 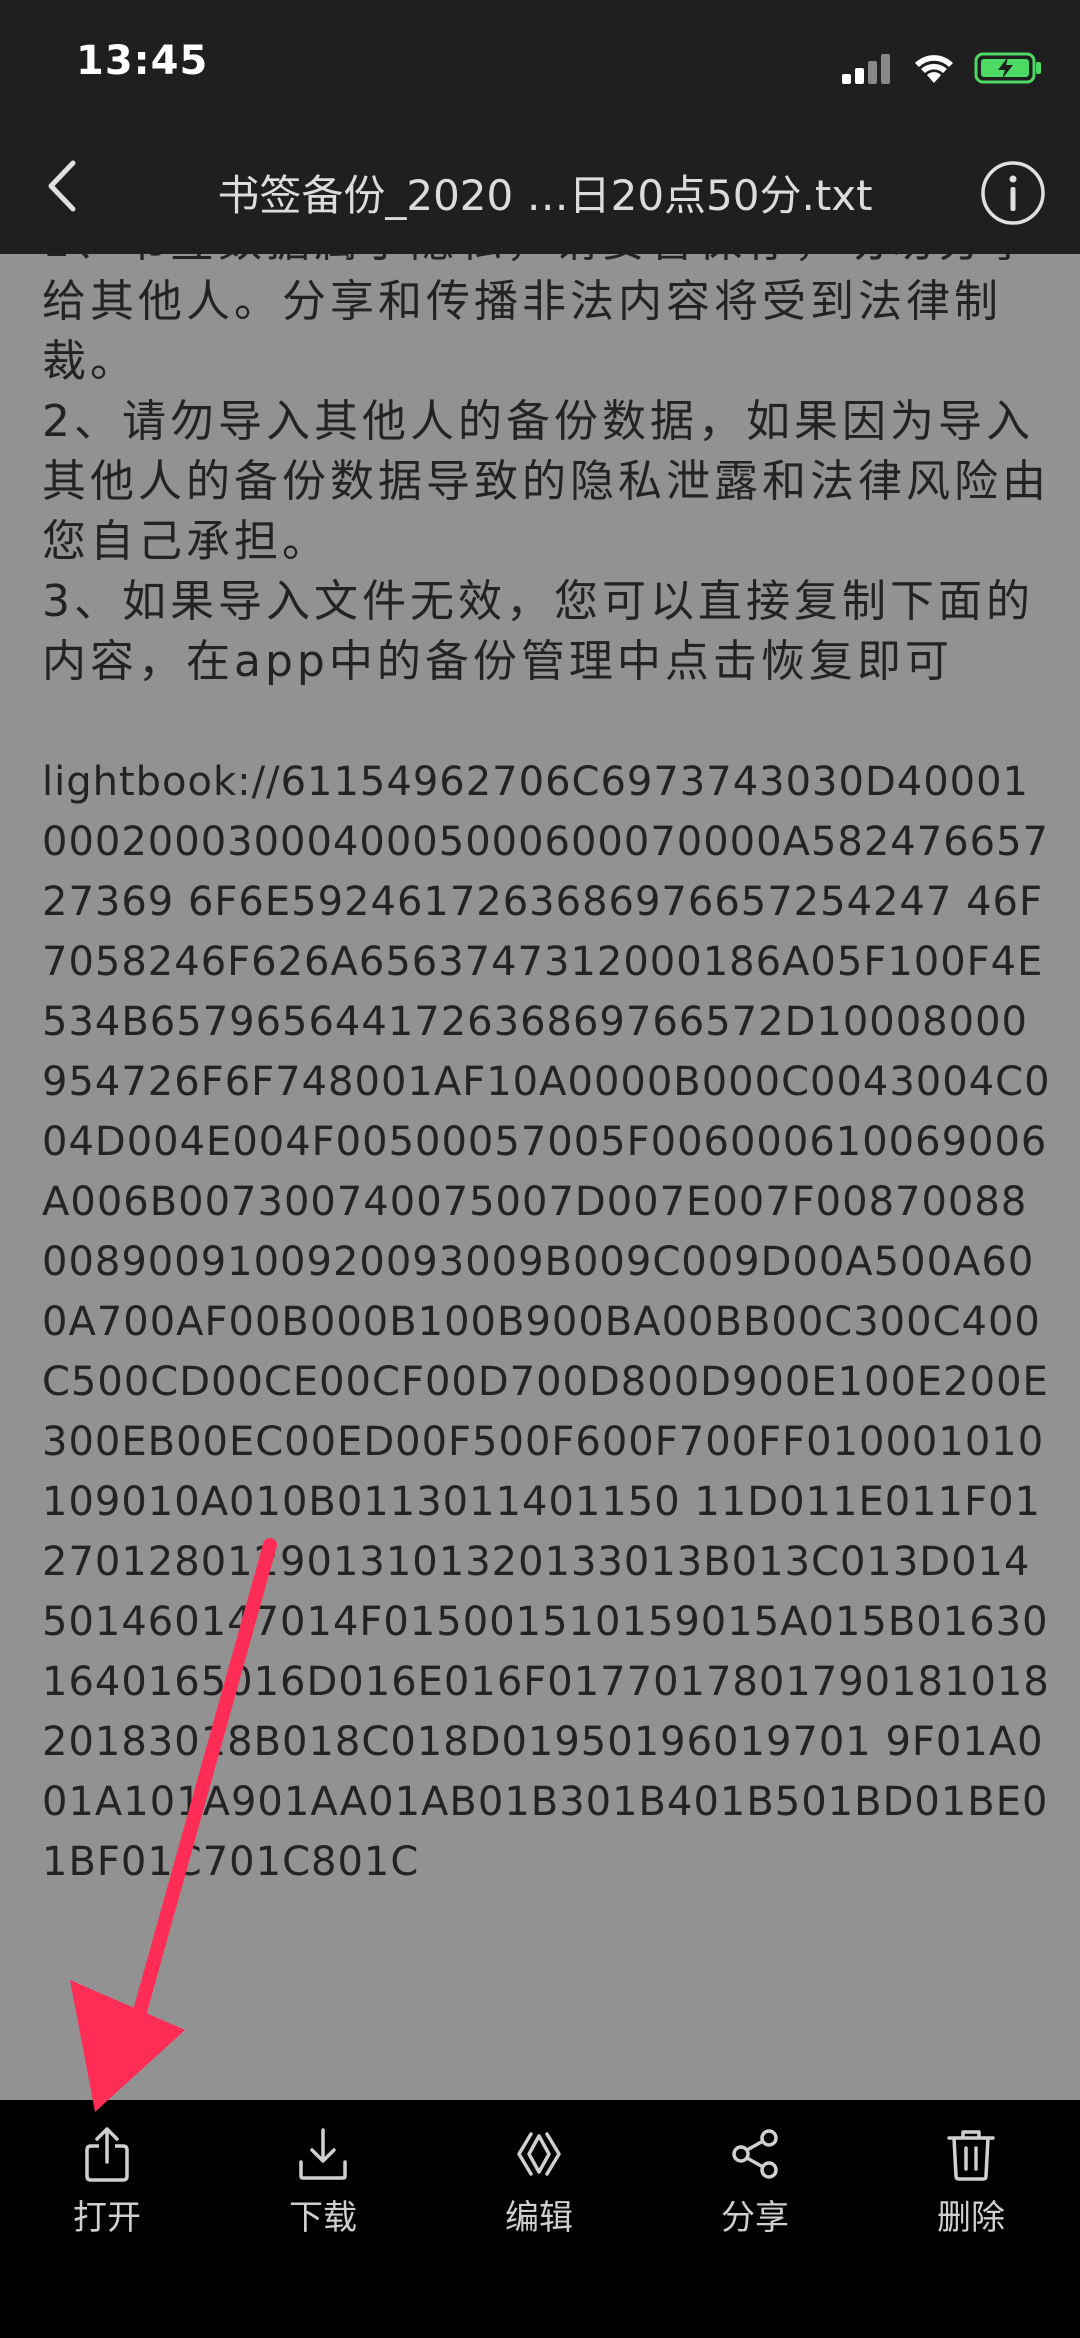 What do you see at coordinates (545, 195) in the screenshot?
I see `page-title: 书签备份_2020 …日20点50分.txt` at bounding box center [545, 195].